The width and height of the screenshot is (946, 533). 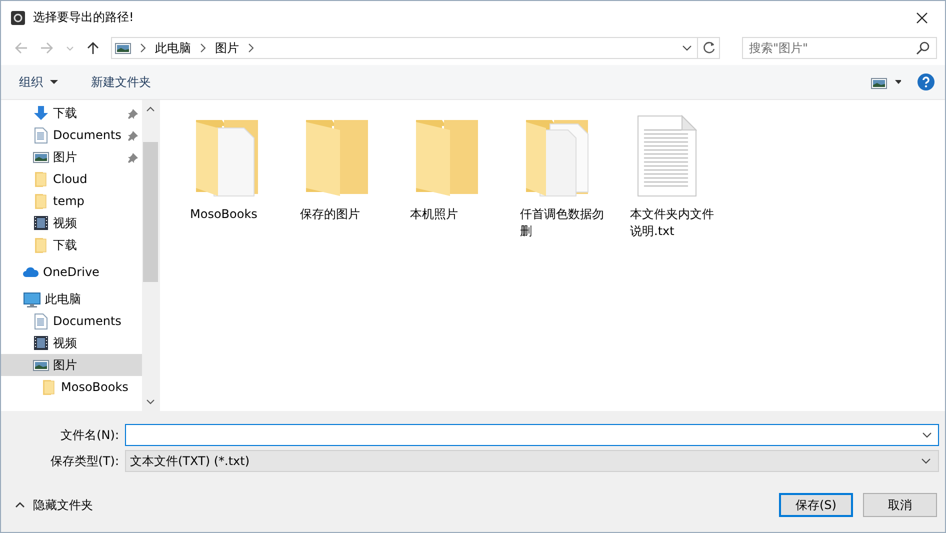 I want to click on cancel-button: 取消, so click(x=900, y=505).